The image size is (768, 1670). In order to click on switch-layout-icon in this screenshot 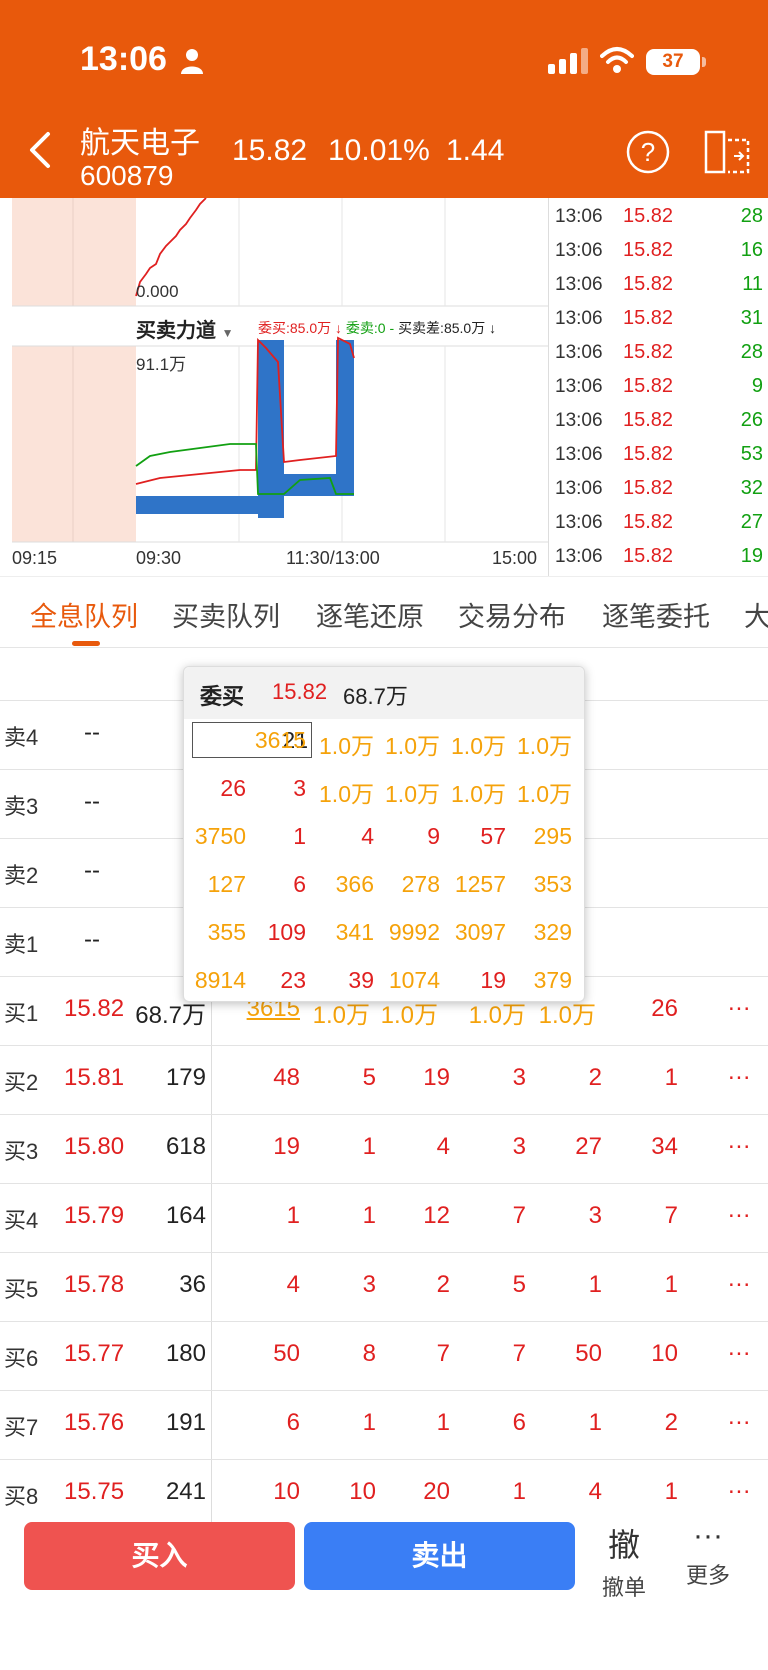, I will do `click(727, 152)`.